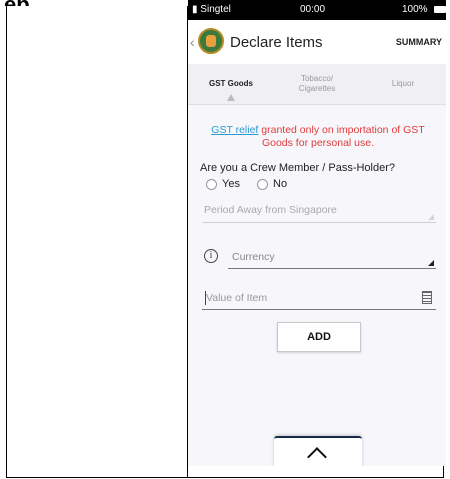  I want to click on radio-yes: Yes, so click(223, 184).